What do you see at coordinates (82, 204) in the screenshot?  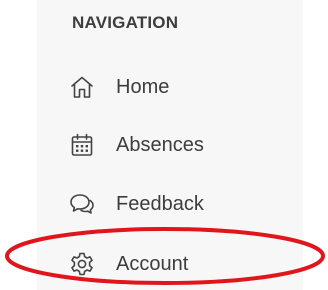 I see `chat-icon` at bounding box center [82, 204].